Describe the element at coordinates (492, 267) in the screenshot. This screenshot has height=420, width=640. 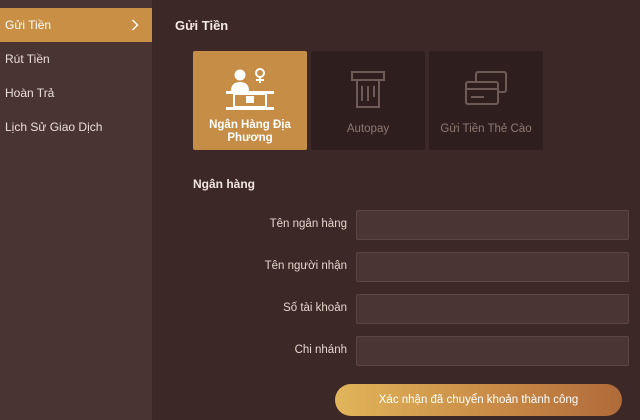
I see `recipient-name-input` at that location.